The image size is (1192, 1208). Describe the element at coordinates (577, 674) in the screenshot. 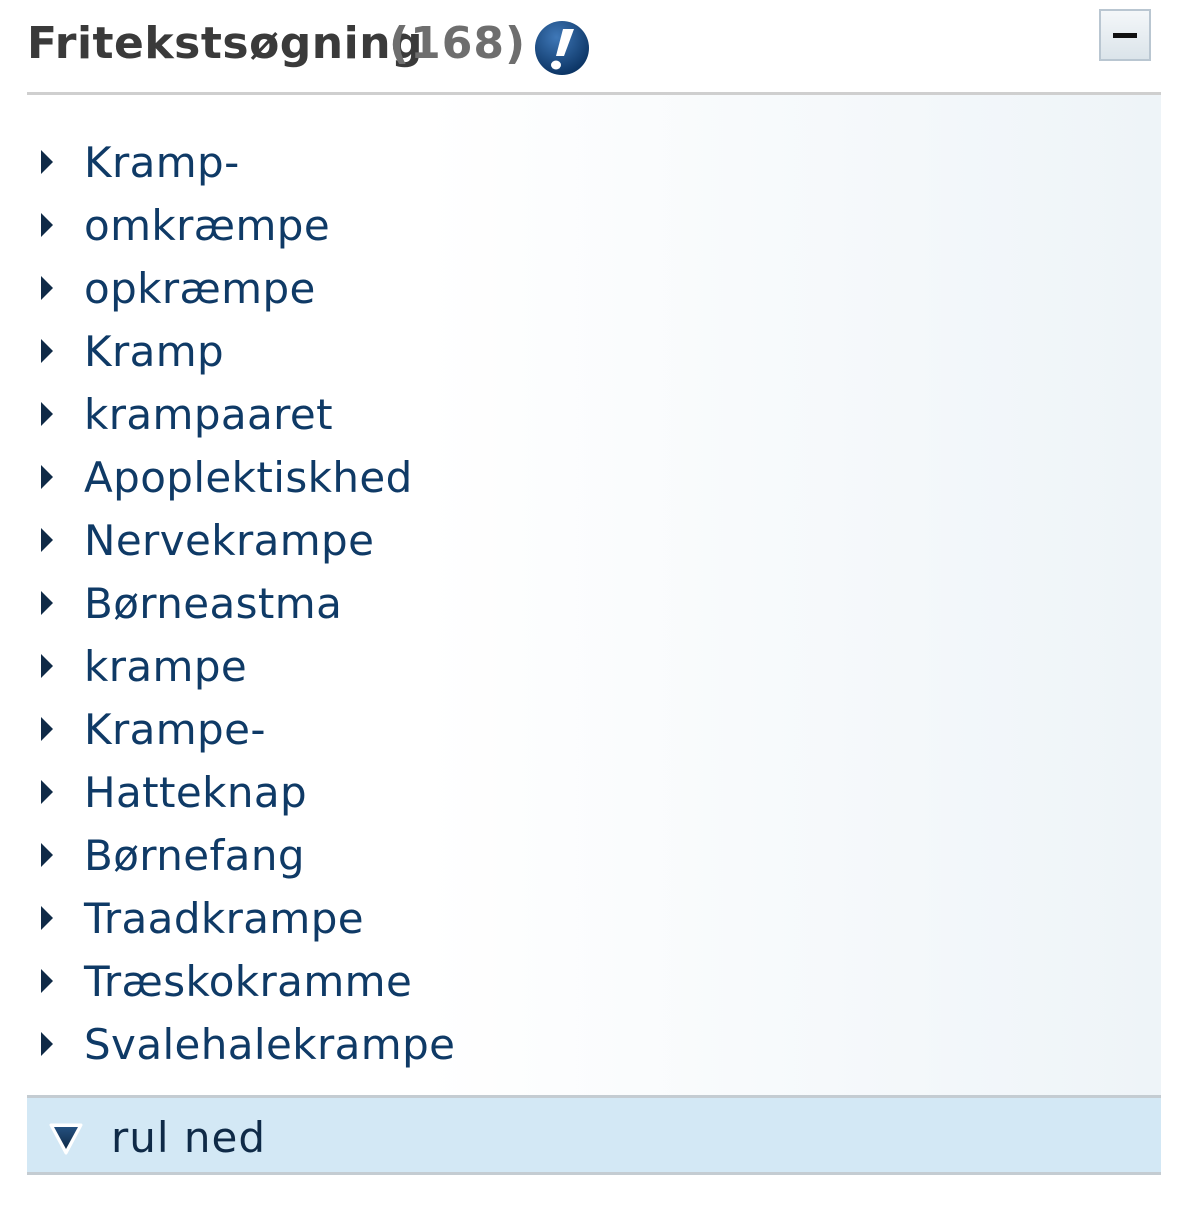

I see `result-item: krampe` at that location.